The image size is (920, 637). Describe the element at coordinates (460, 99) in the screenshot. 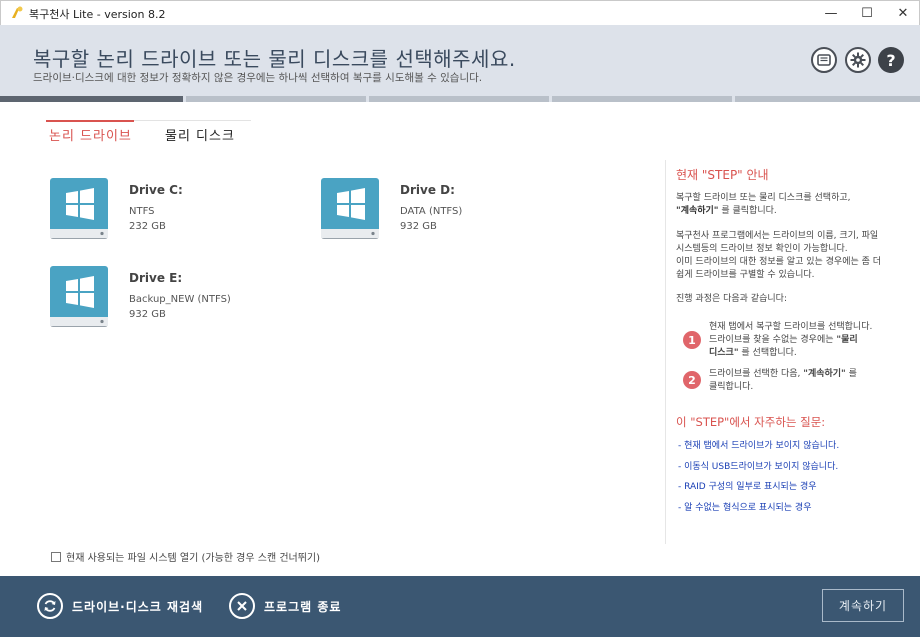

I see `step-progress-bar` at that location.